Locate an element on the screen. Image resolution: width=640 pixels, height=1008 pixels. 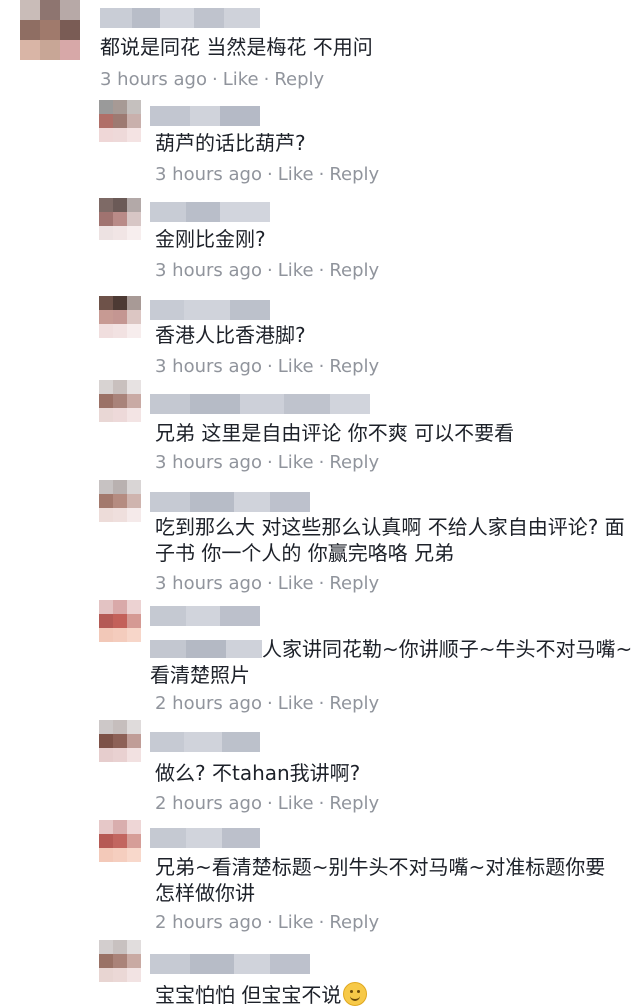
comment-text: 都说是同花 当然是梅花 不用问 is located at coordinates (236, 47).